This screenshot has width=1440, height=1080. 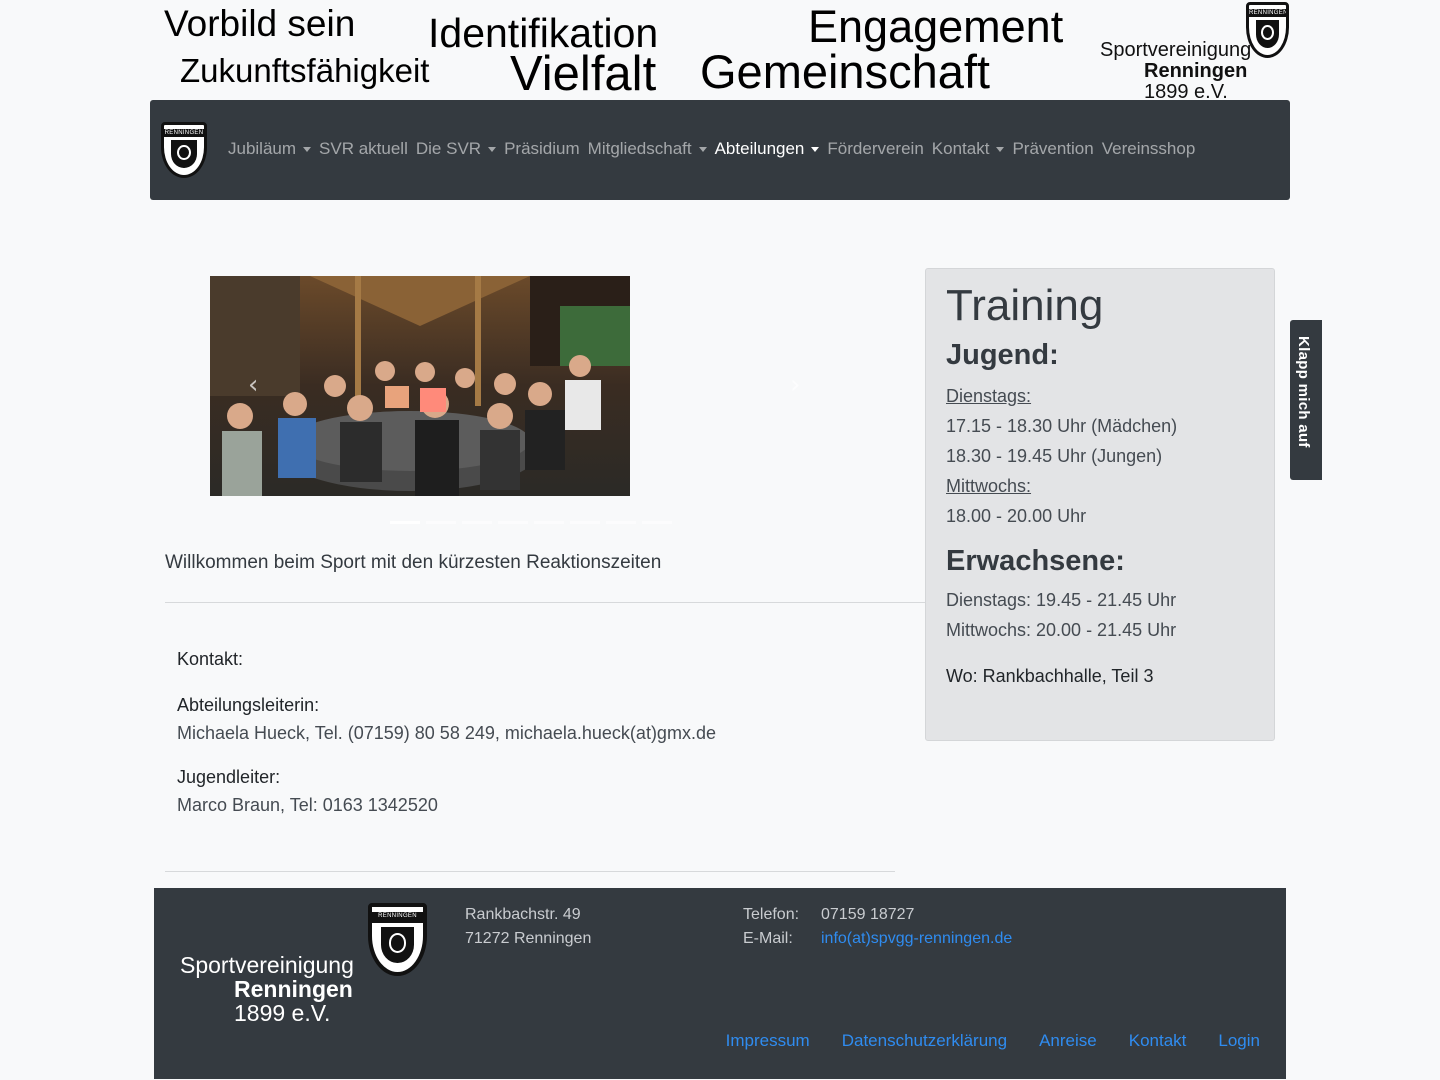 What do you see at coordinates (968, 149) in the screenshot?
I see `nav-item-kontakt: Kontakt` at bounding box center [968, 149].